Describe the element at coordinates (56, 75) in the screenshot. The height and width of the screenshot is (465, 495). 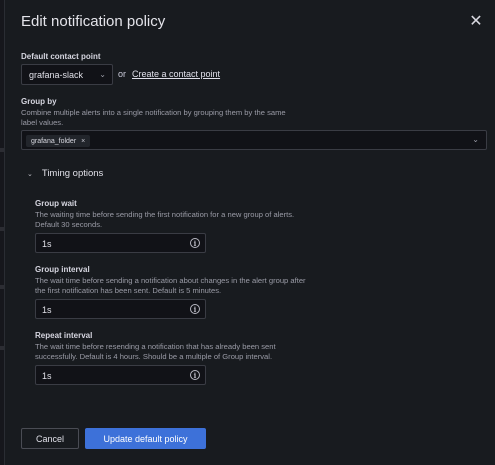
I see `contact-point-value: grafana-slack` at that location.